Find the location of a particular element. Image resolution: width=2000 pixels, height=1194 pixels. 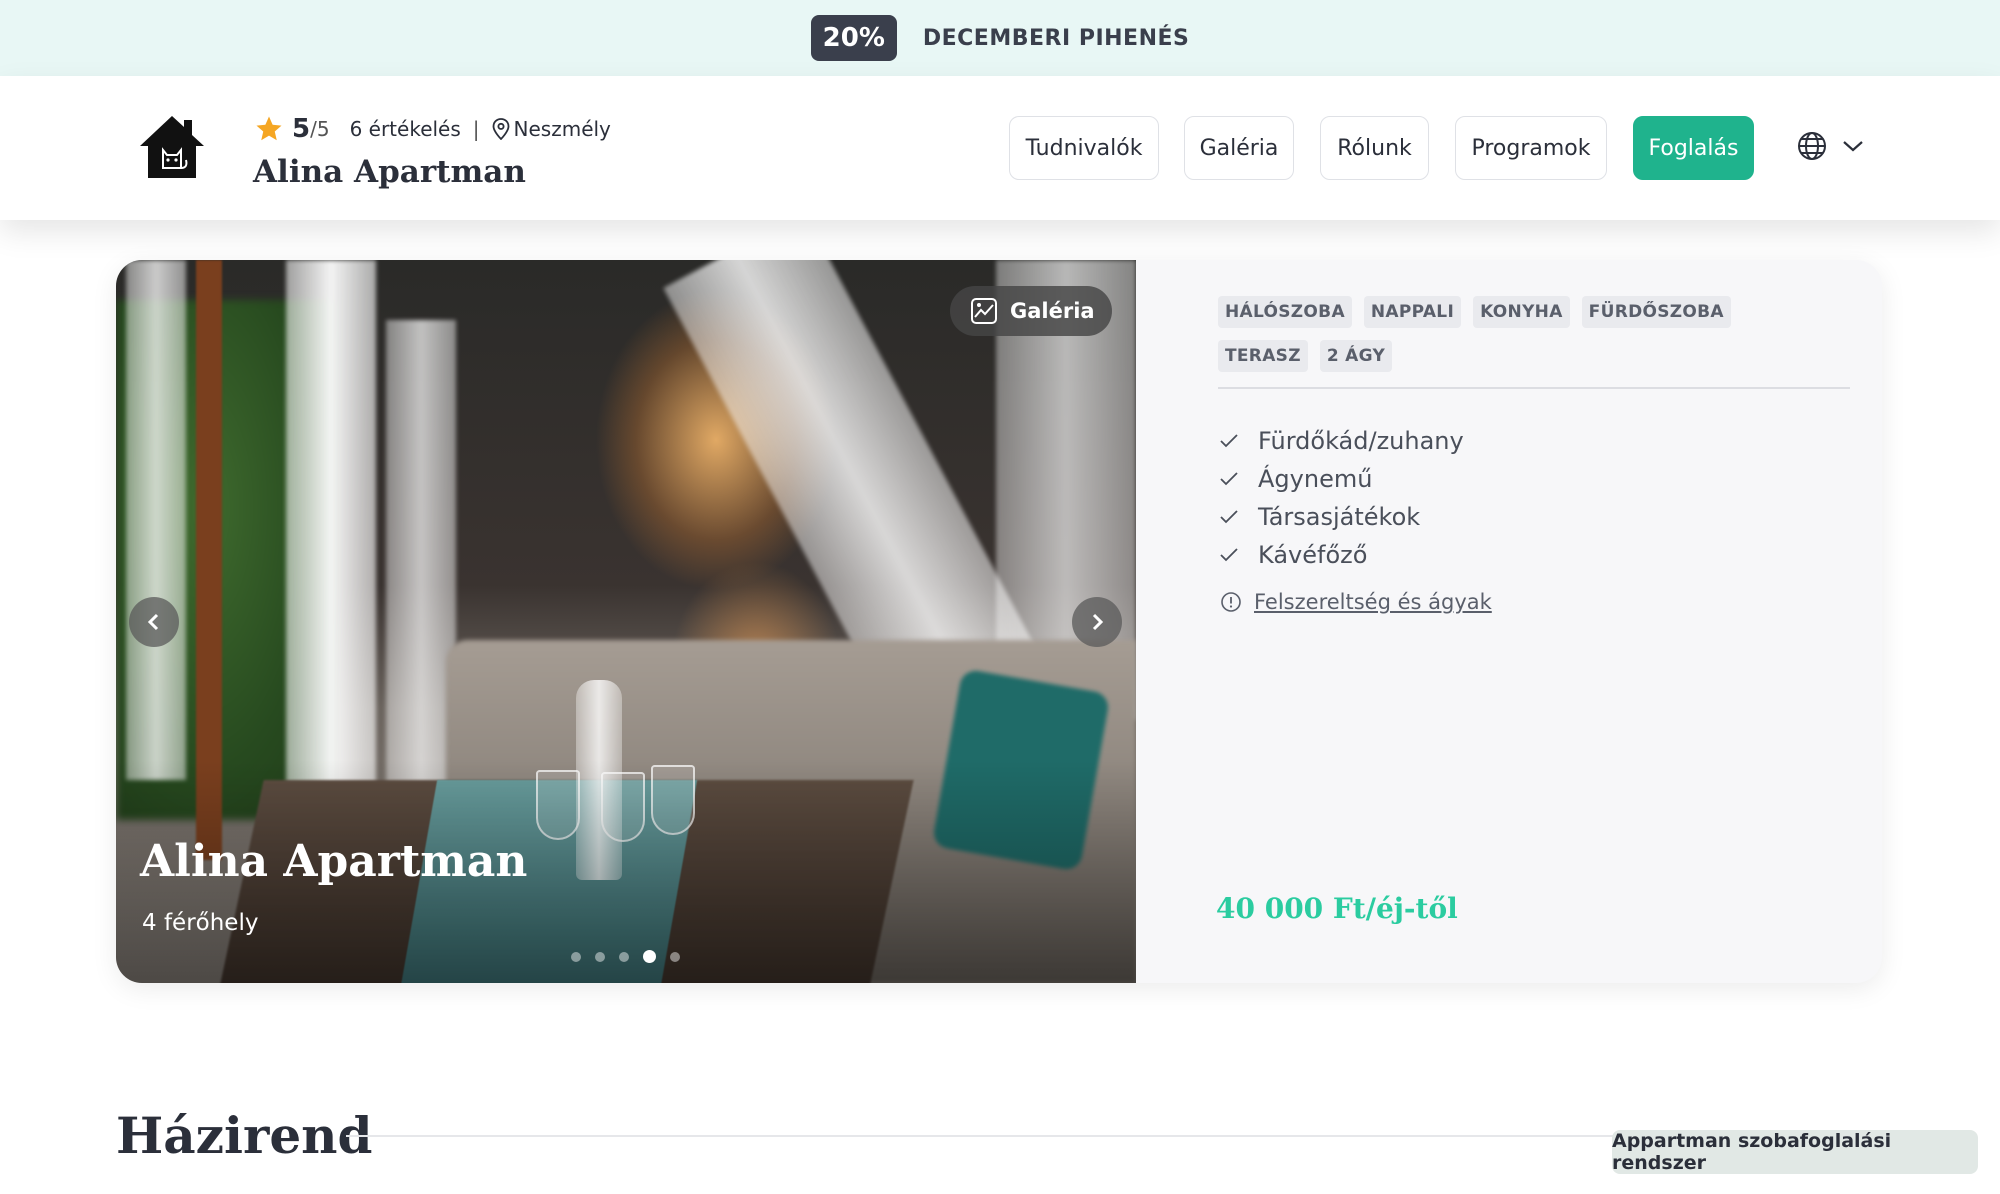

equipment-details-link: Felszereltség és ágyak is located at coordinates (1356, 602).